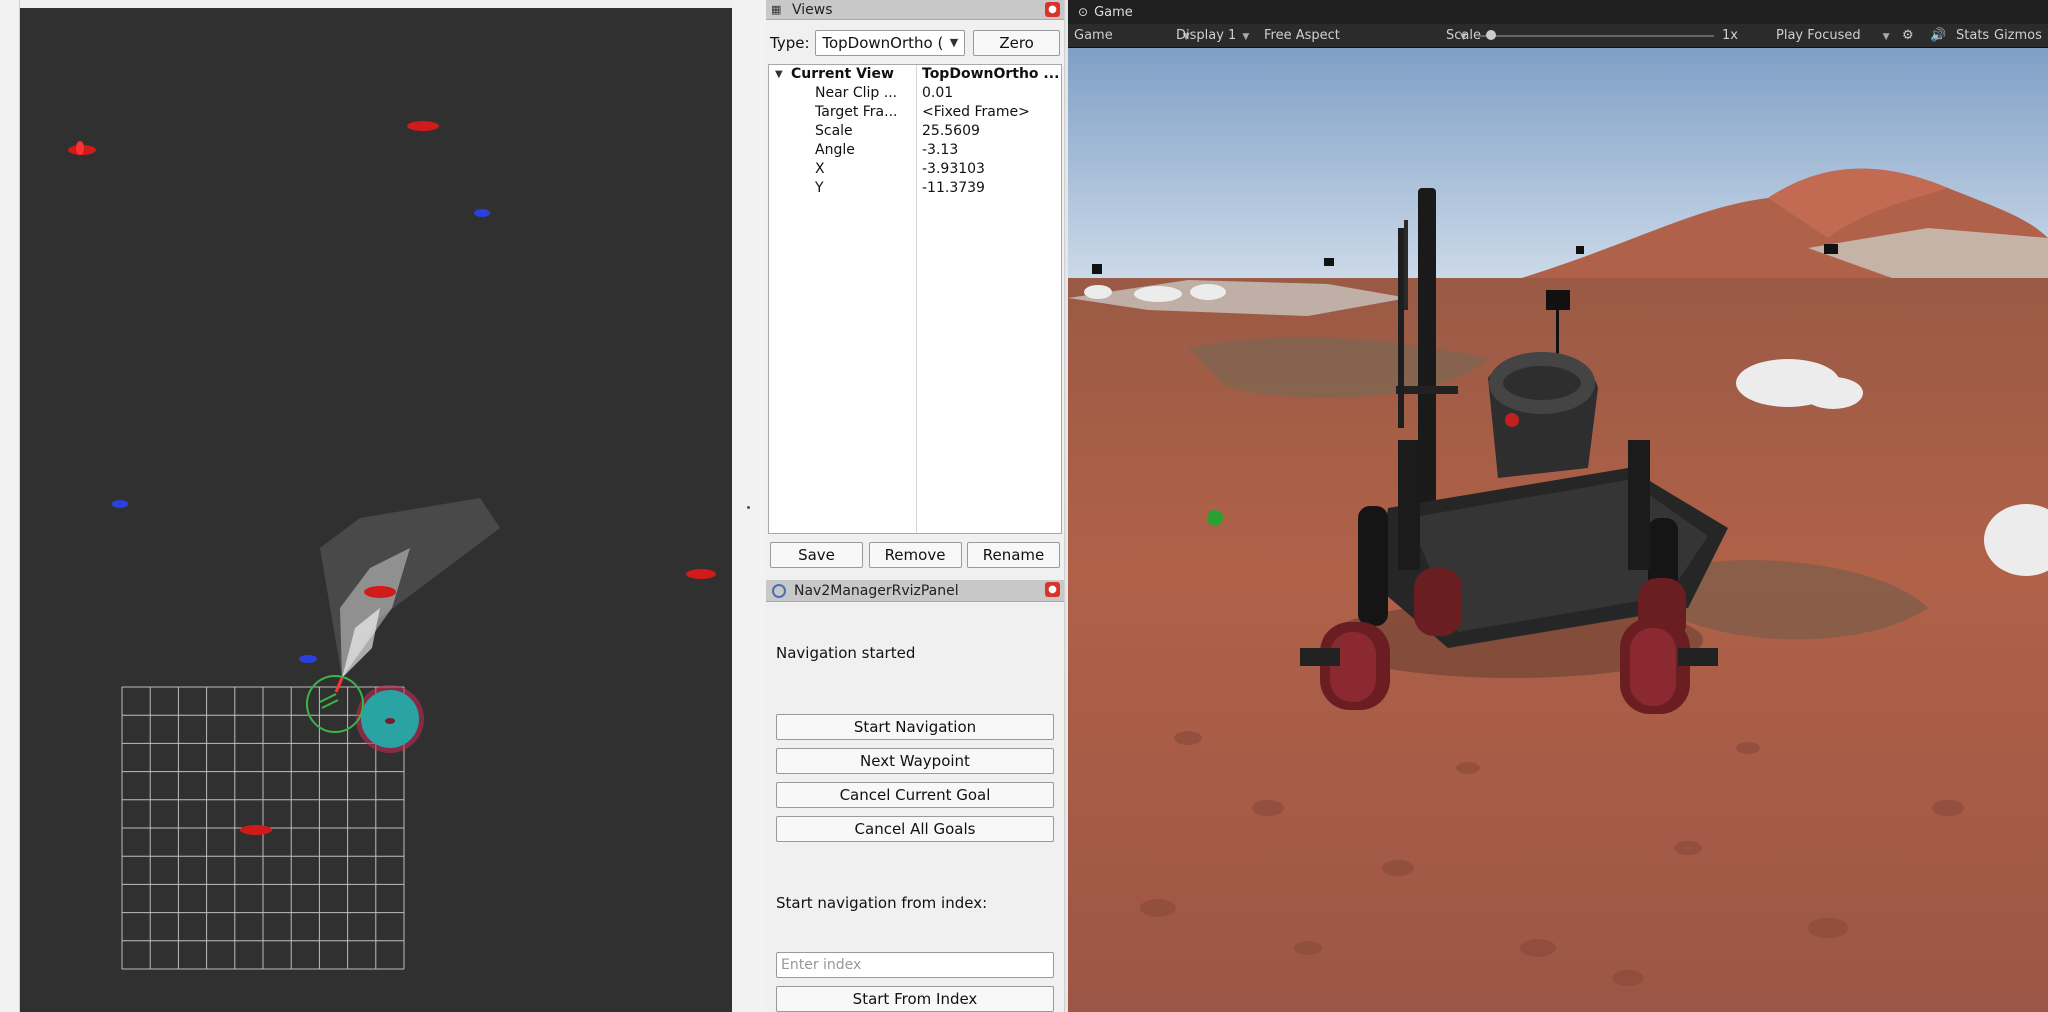  Describe the element at coordinates (883, 43) in the screenshot. I see `view-type-value: TopDownOrtho (` at that location.